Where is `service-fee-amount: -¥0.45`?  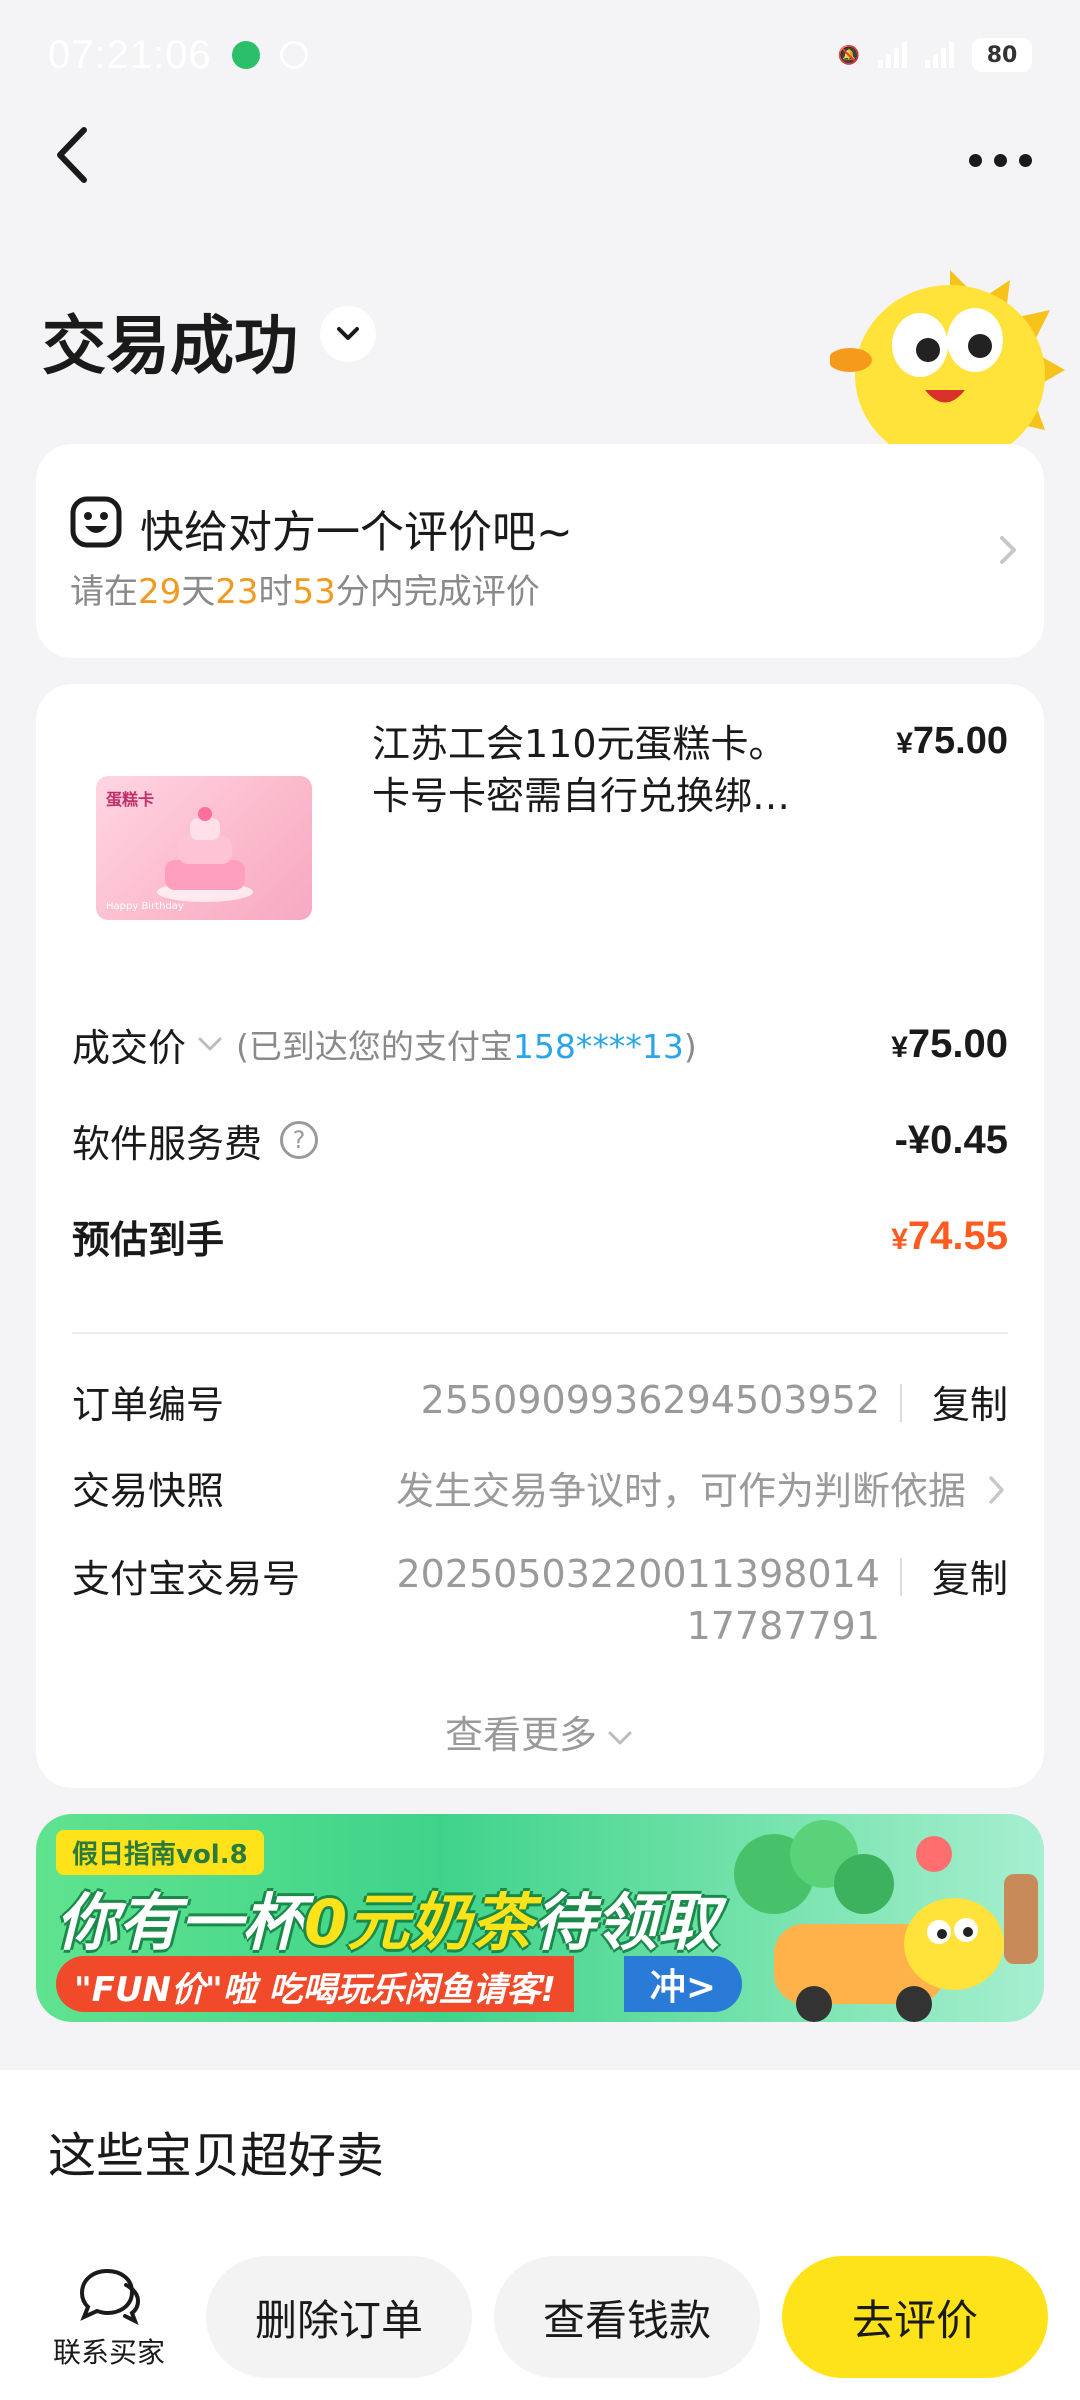
service-fee-amount: -¥0.45 is located at coordinates (951, 1139).